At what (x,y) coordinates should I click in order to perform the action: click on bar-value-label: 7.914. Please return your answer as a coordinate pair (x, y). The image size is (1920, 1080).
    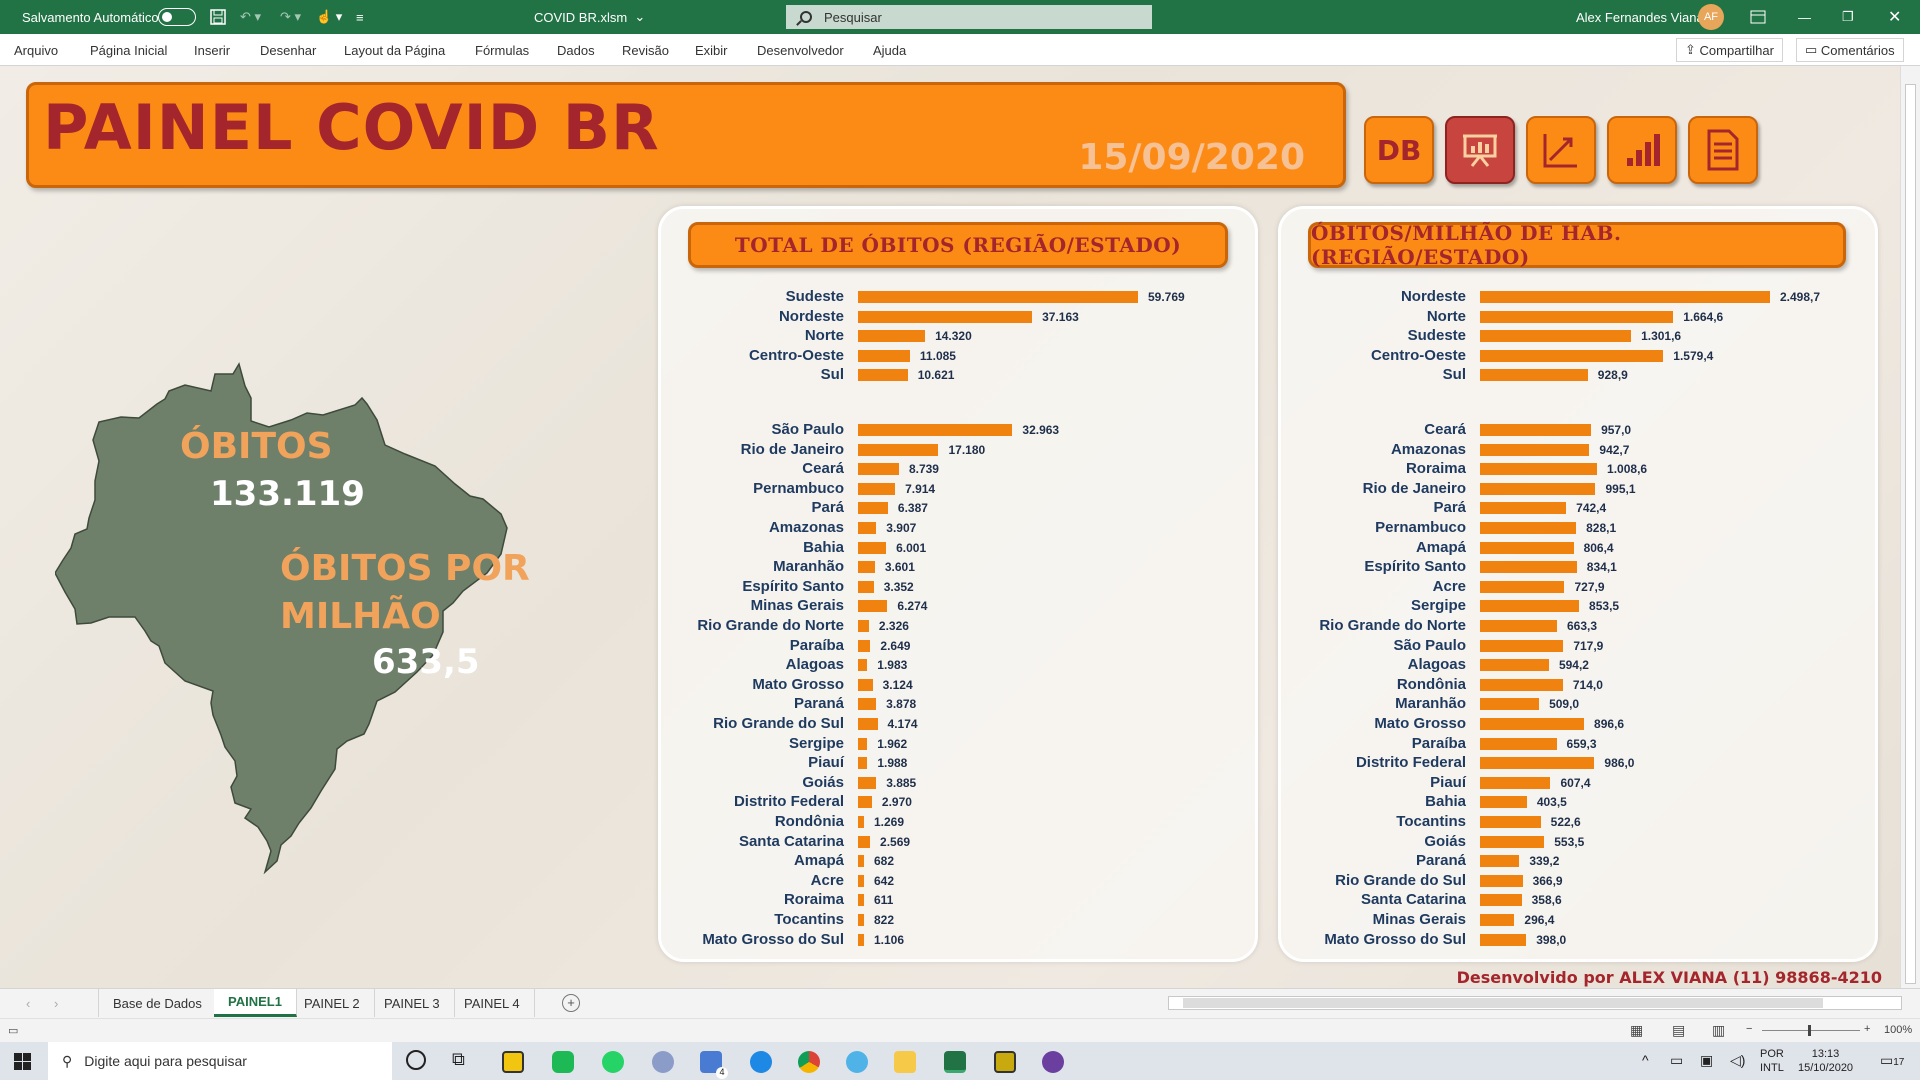
    Looking at the image, I should click on (920, 488).